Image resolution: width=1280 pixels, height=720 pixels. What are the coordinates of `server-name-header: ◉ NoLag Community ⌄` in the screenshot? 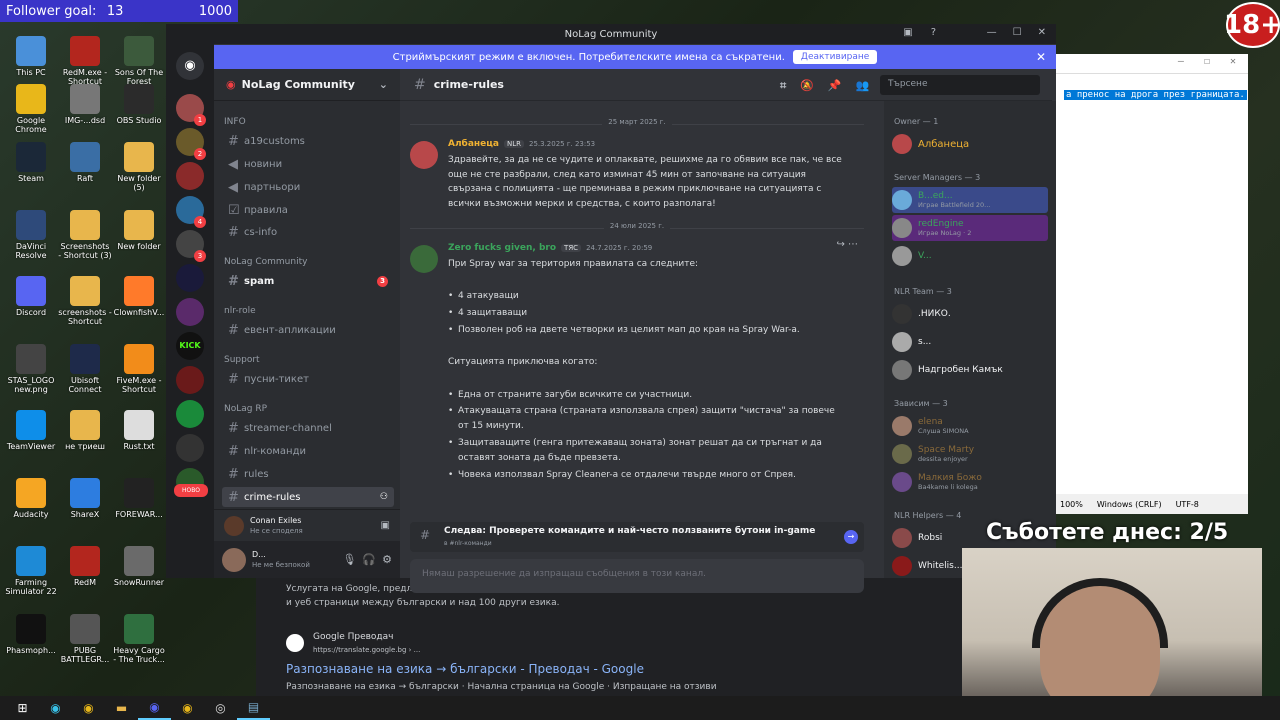 It's located at (307, 85).